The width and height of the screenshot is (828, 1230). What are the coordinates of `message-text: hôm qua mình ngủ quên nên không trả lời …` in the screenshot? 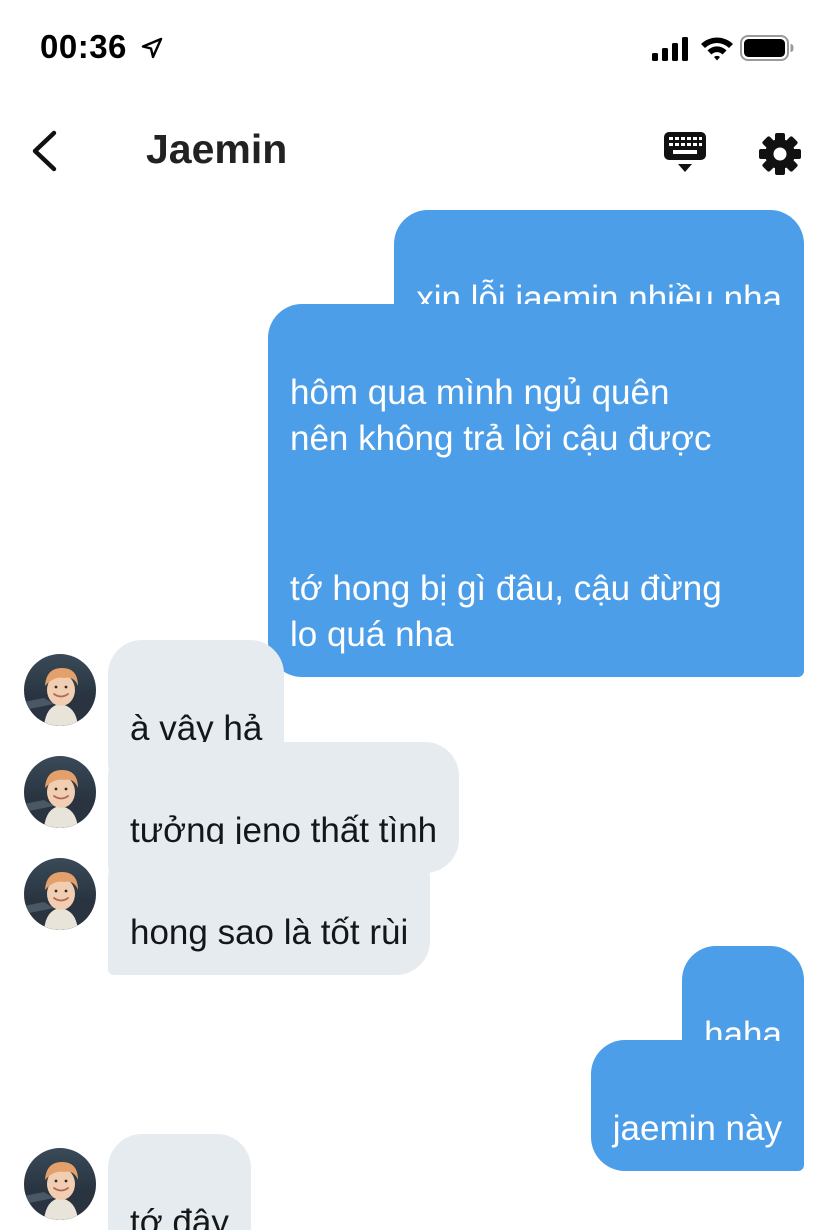 It's located at (501, 415).